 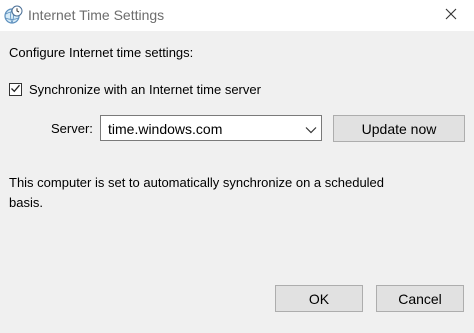 I want to click on server-label: Server:, so click(x=72, y=128).